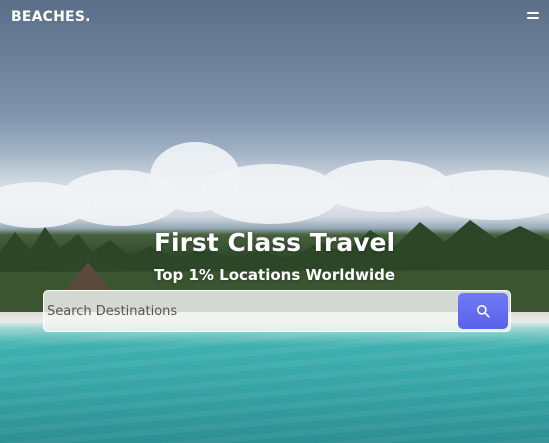  What do you see at coordinates (274, 275) in the screenshot?
I see `hero-subtitle: Top 1% Locations Worldwide` at bounding box center [274, 275].